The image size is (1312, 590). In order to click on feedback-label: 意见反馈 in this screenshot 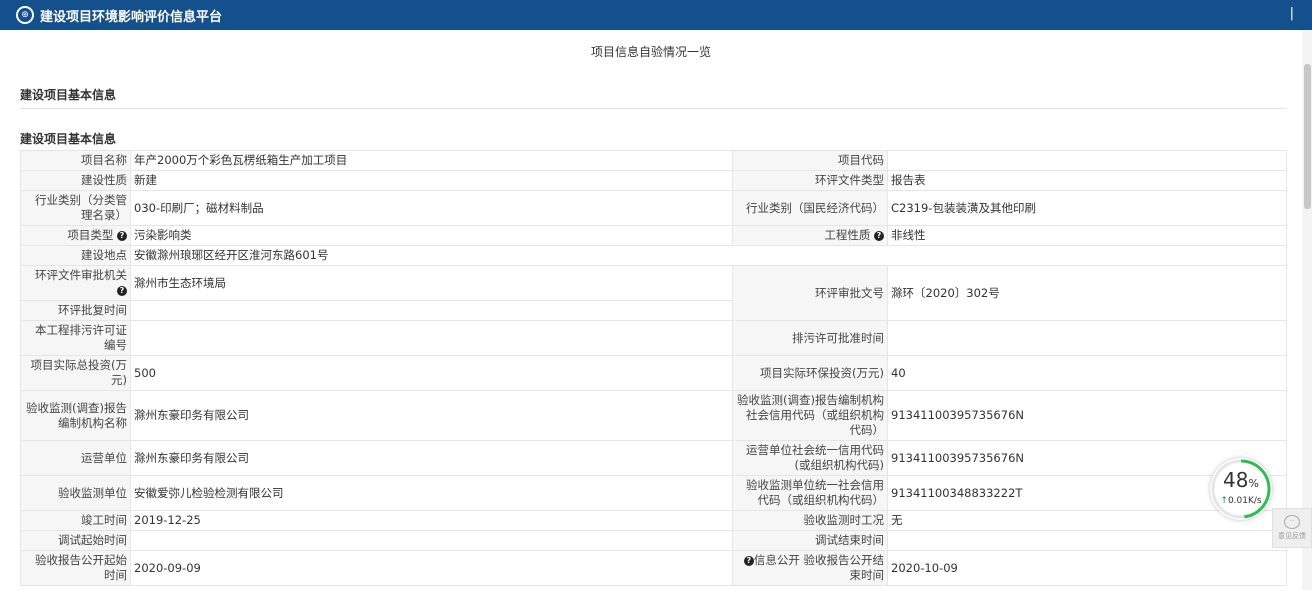, I will do `click(1292, 536)`.